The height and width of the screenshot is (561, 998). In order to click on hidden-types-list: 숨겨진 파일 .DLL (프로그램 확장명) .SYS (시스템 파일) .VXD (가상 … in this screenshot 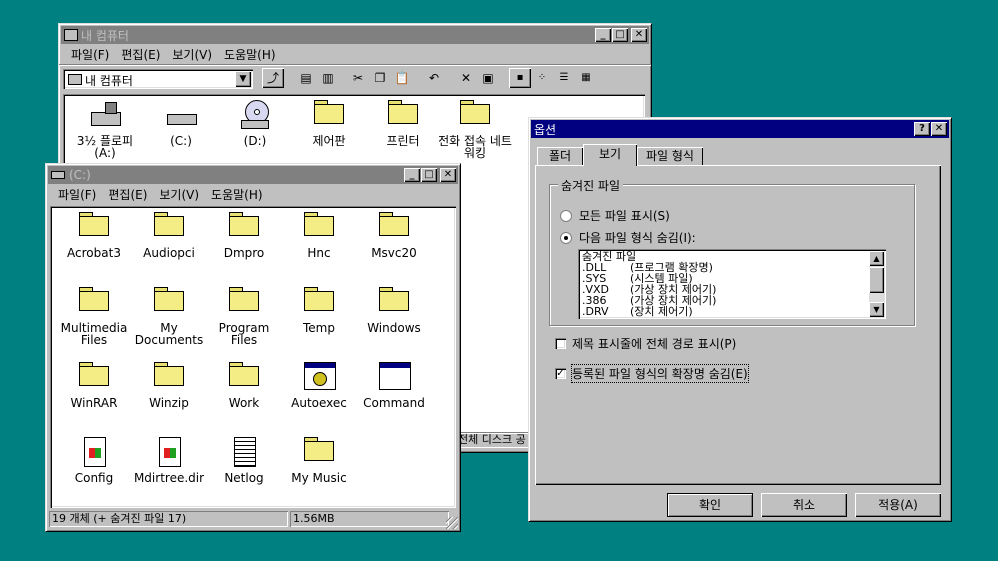, I will do `click(732, 284)`.